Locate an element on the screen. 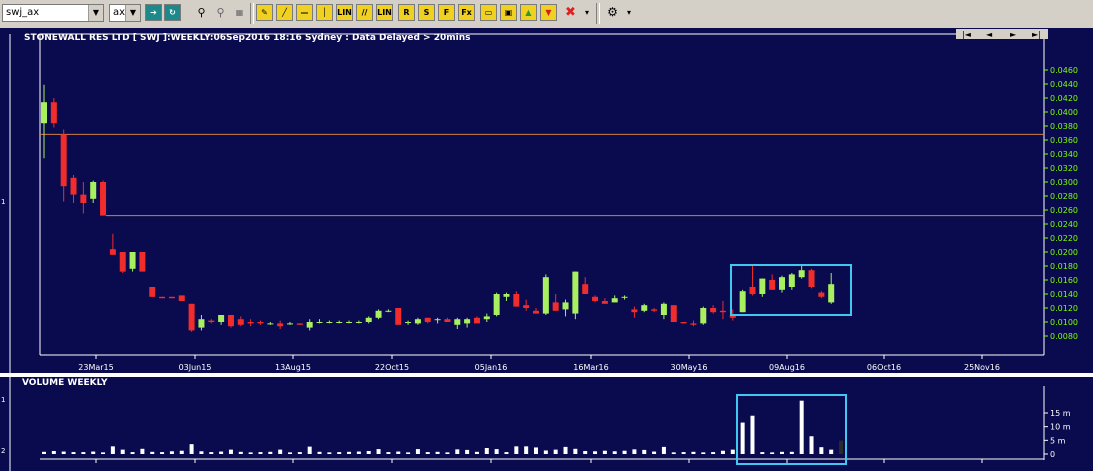 The image size is (1093, 471). resistance-button: R is located at coordinates (406, 12).